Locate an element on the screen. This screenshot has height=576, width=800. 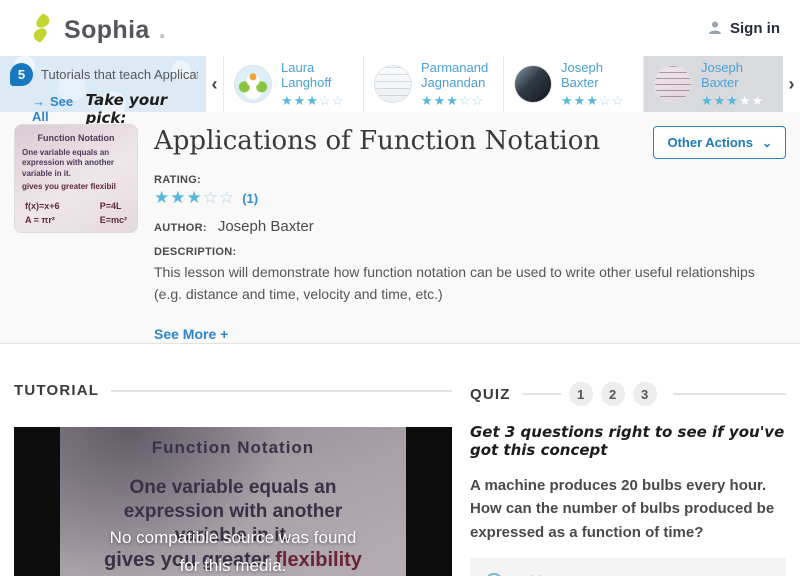
sophia-logo: Sophia . is located at coordinates (97, 28).